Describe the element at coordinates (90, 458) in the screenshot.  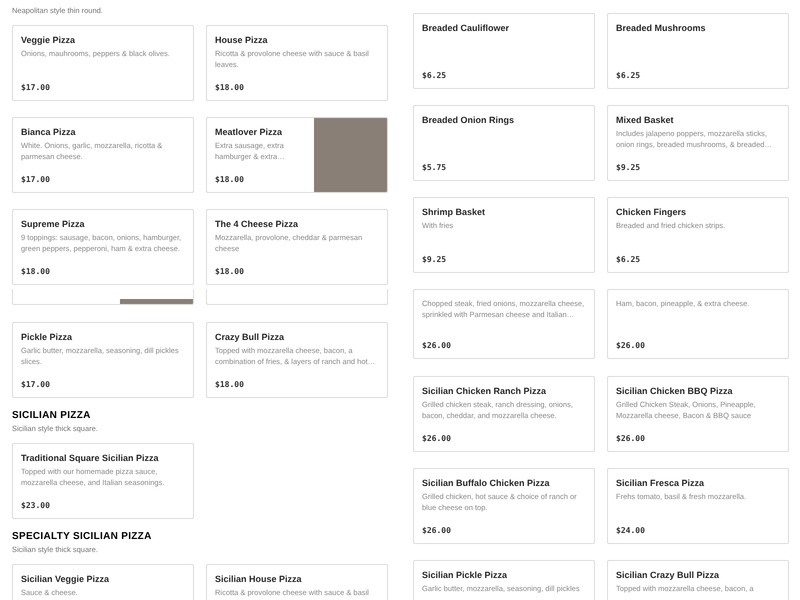
I see `item-name: Traditional Square Sicilian Pizza` at that location.